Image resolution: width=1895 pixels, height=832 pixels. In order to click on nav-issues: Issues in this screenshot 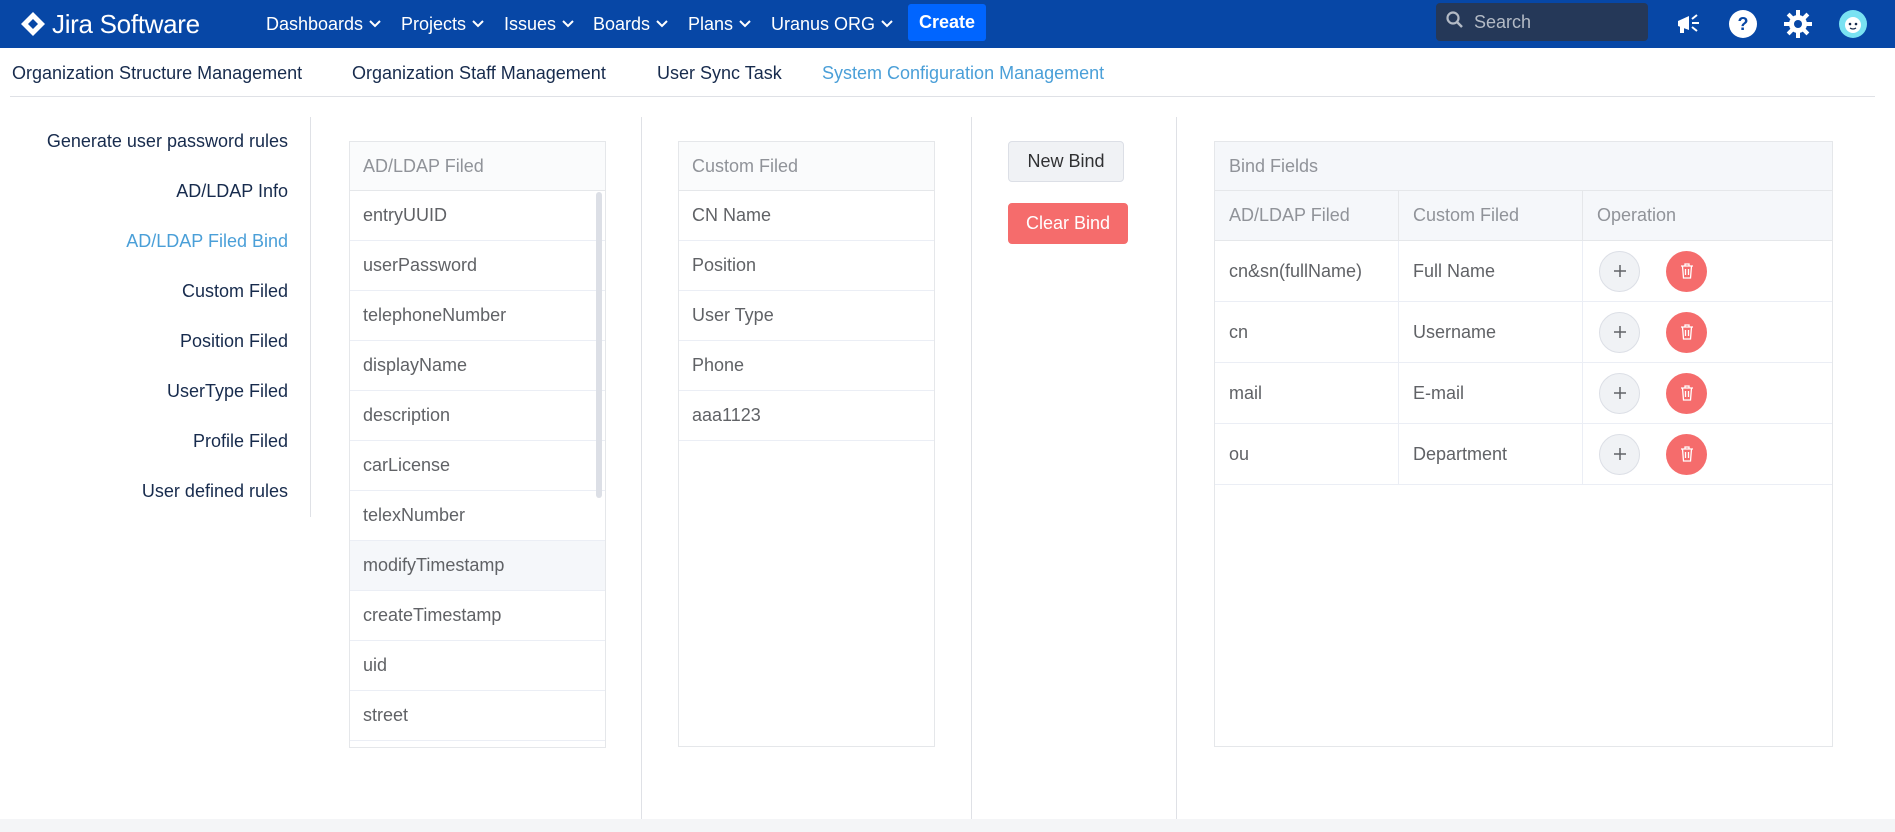, I will do `click(539, 24)`.